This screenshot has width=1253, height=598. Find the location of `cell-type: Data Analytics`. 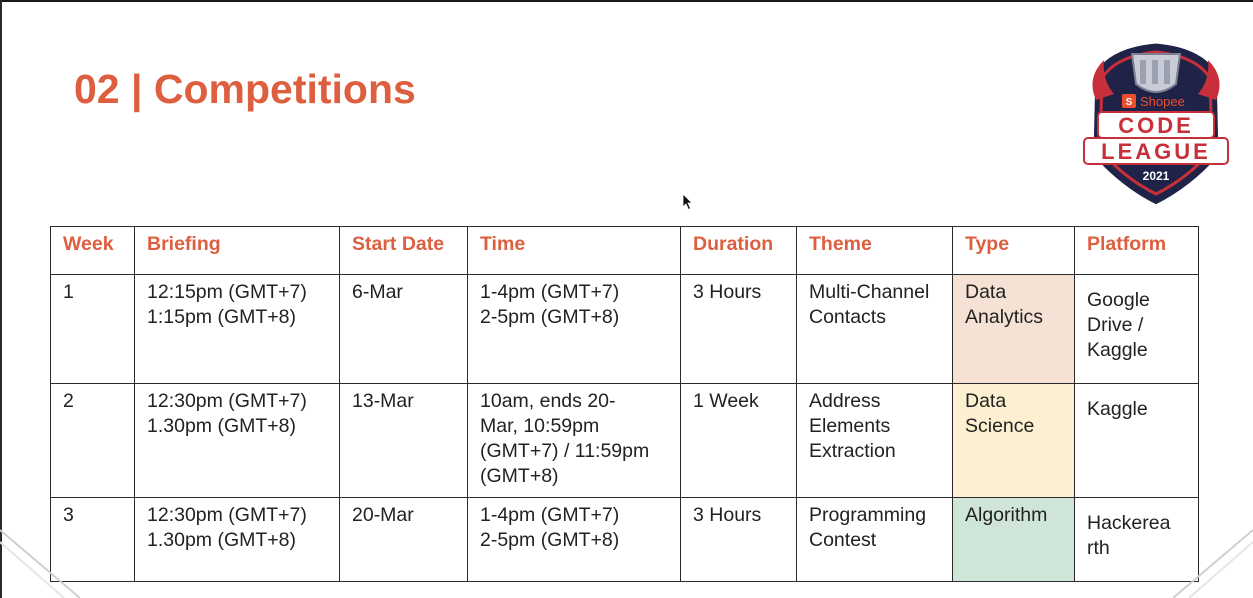

cell-type: Data Analytics is located at coordinates (1013, 329).